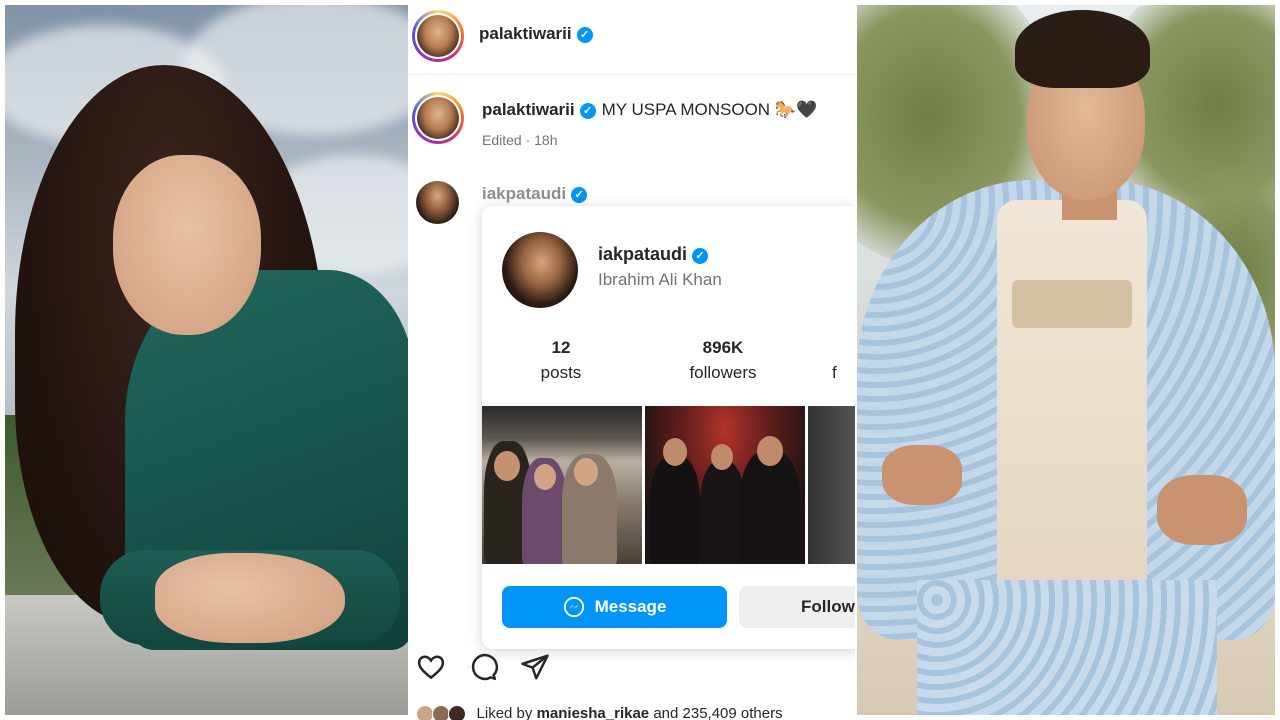  What do you see at coordinates (631, 37) in the screenshot?
I see `post-header: palaktiwarii ✓` at bounding box center [631, 37].